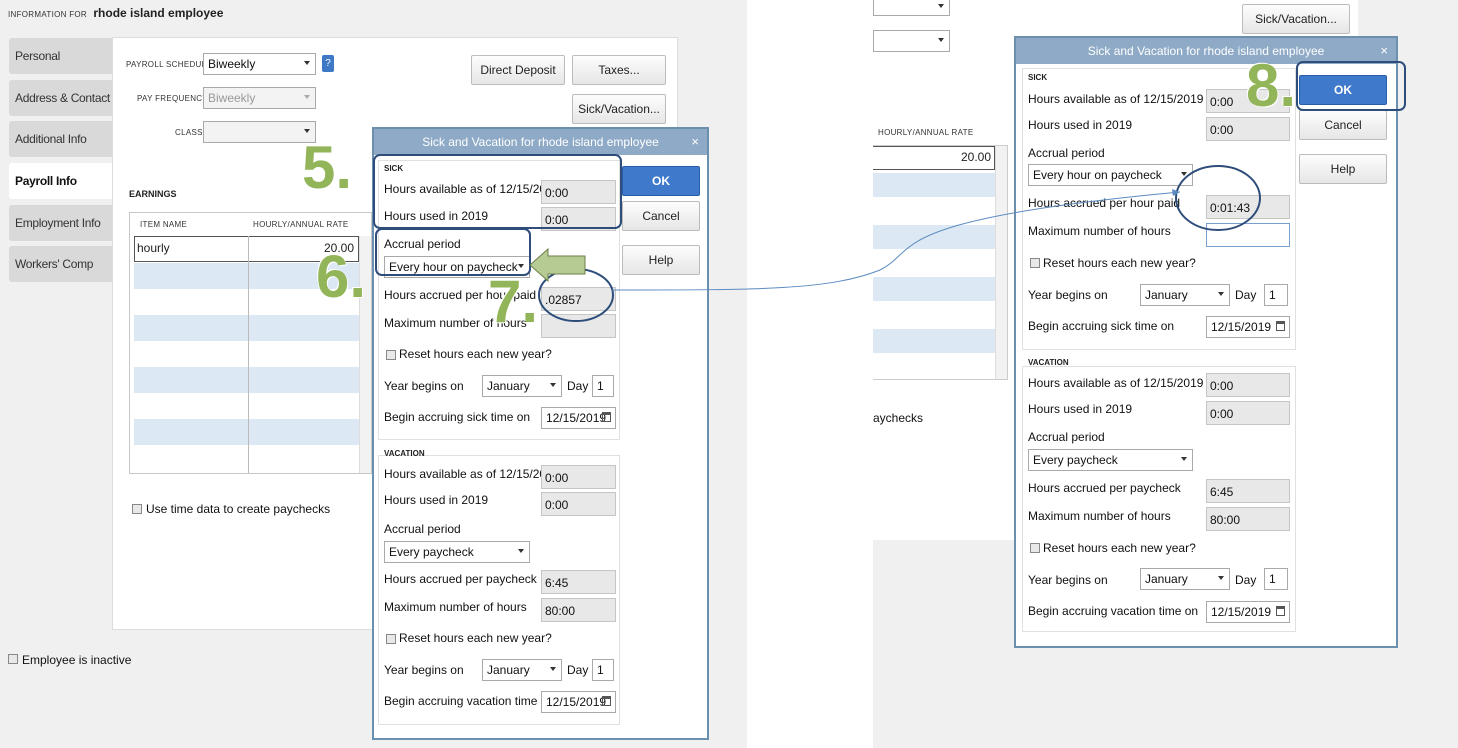 Image resolution: width=1458 pixels, height=748 pixels. What do you see at coordinates (896, 241) in the screenshot?
I see `connector-line` at bounding box center [896, 241].